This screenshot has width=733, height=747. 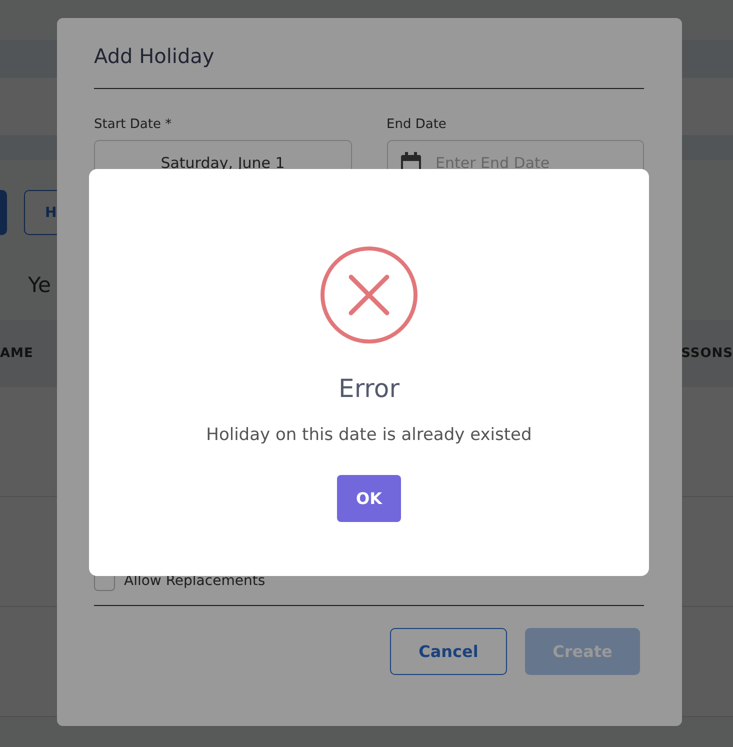 What do you see at coordinates (39, 285) in the screenshot?
I see `page-heading: Ye` at bounding box center [39, 285].